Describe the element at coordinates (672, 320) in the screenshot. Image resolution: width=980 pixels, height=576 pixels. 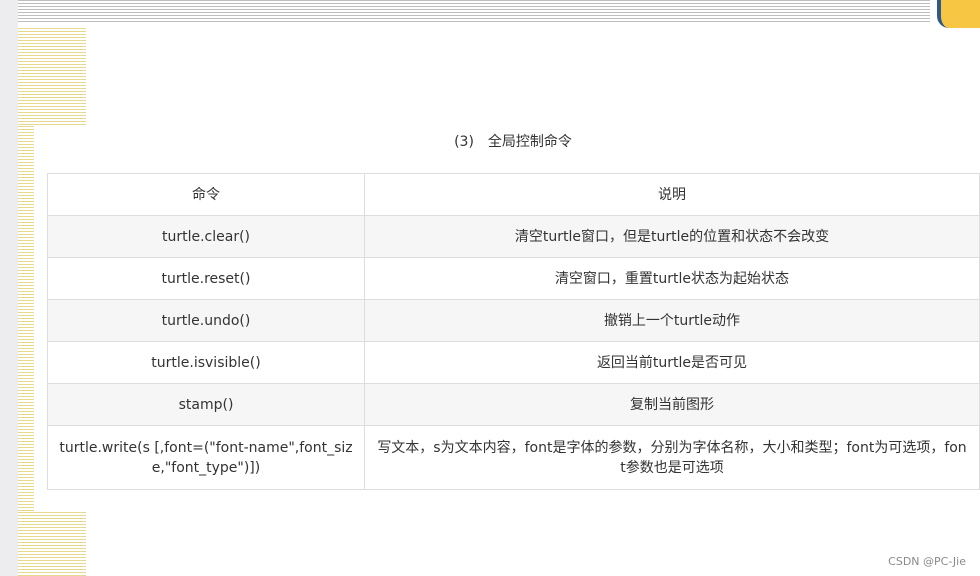
I see `description-cell: 撤销上一个turtle动作` at that location.